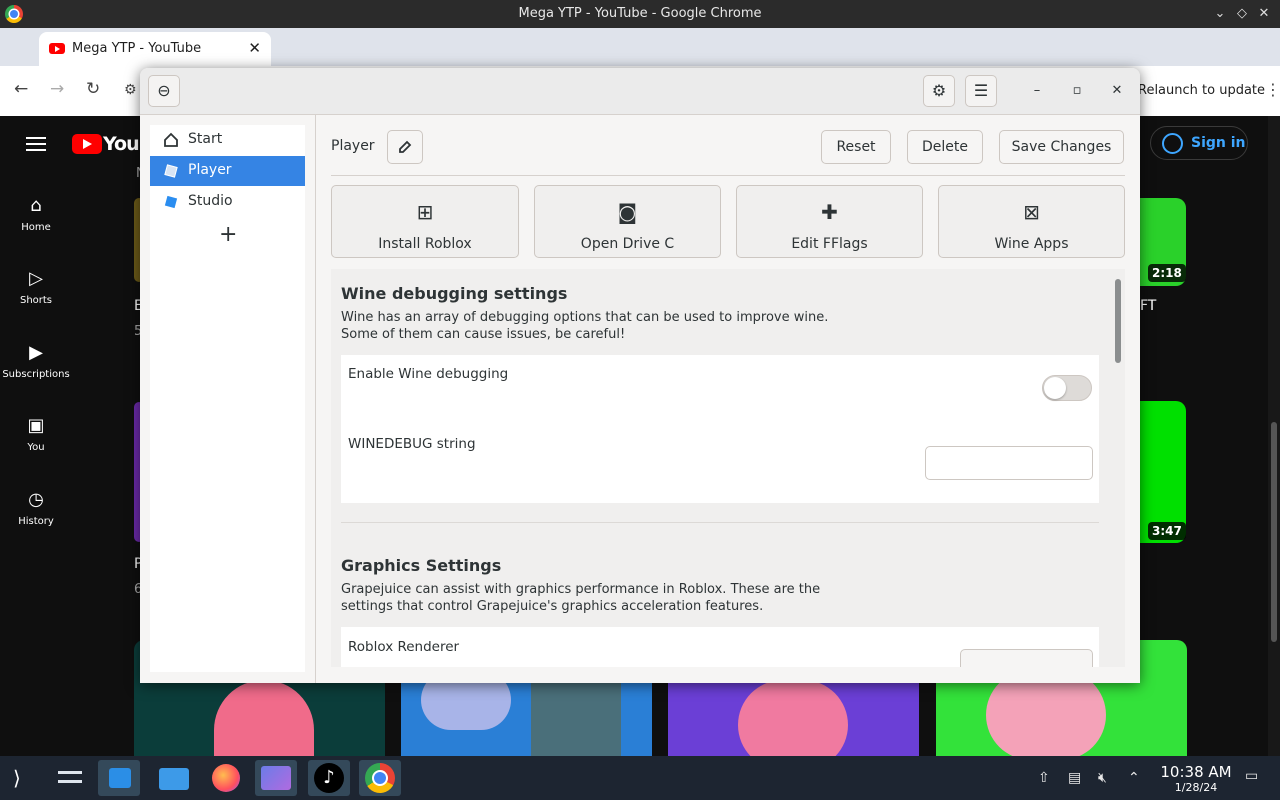 This screenshot has width=1280, height=800. Describe the element at coordinates (640, 13) in the screenshot. I see `window-title: Mega YTP - YouTube - Google Chrome` at that location.